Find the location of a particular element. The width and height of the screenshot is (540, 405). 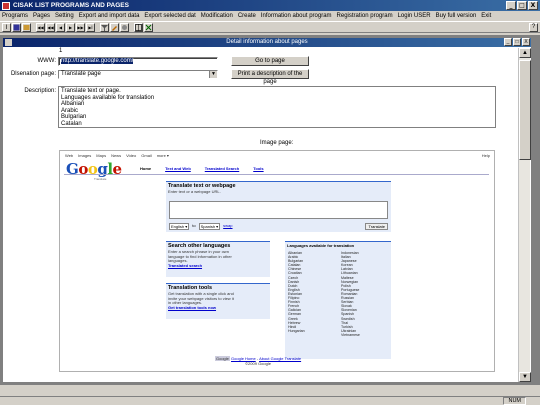

filter-icon is located at coordinates (104, 27).